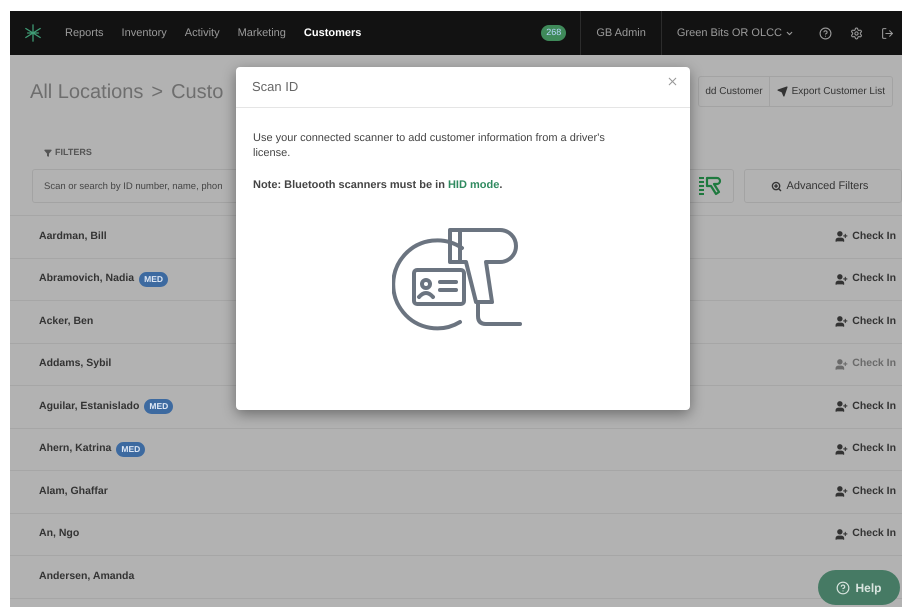  Describe the element at coordinates (197, 92) in the screenshot. I see `breadcrumb-item: Custo` at that location.